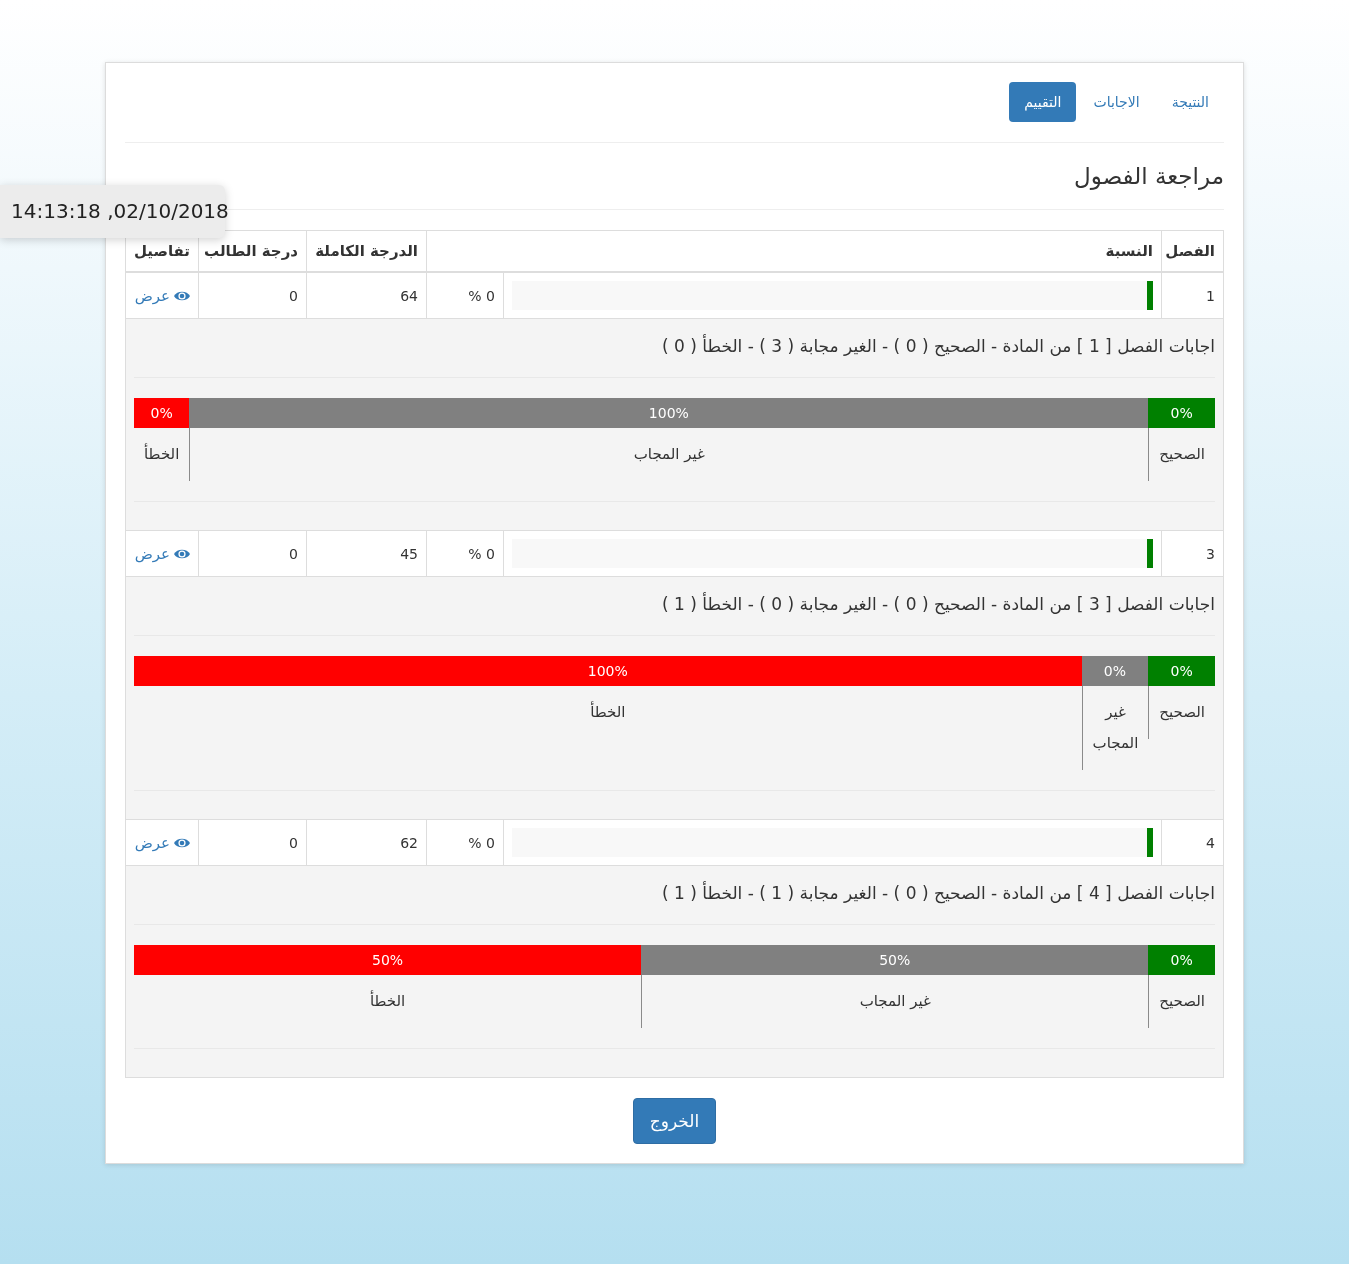 This screenshot has width=1349, height=1264. I want to click on table-cell: 1, so click(1192, 295).